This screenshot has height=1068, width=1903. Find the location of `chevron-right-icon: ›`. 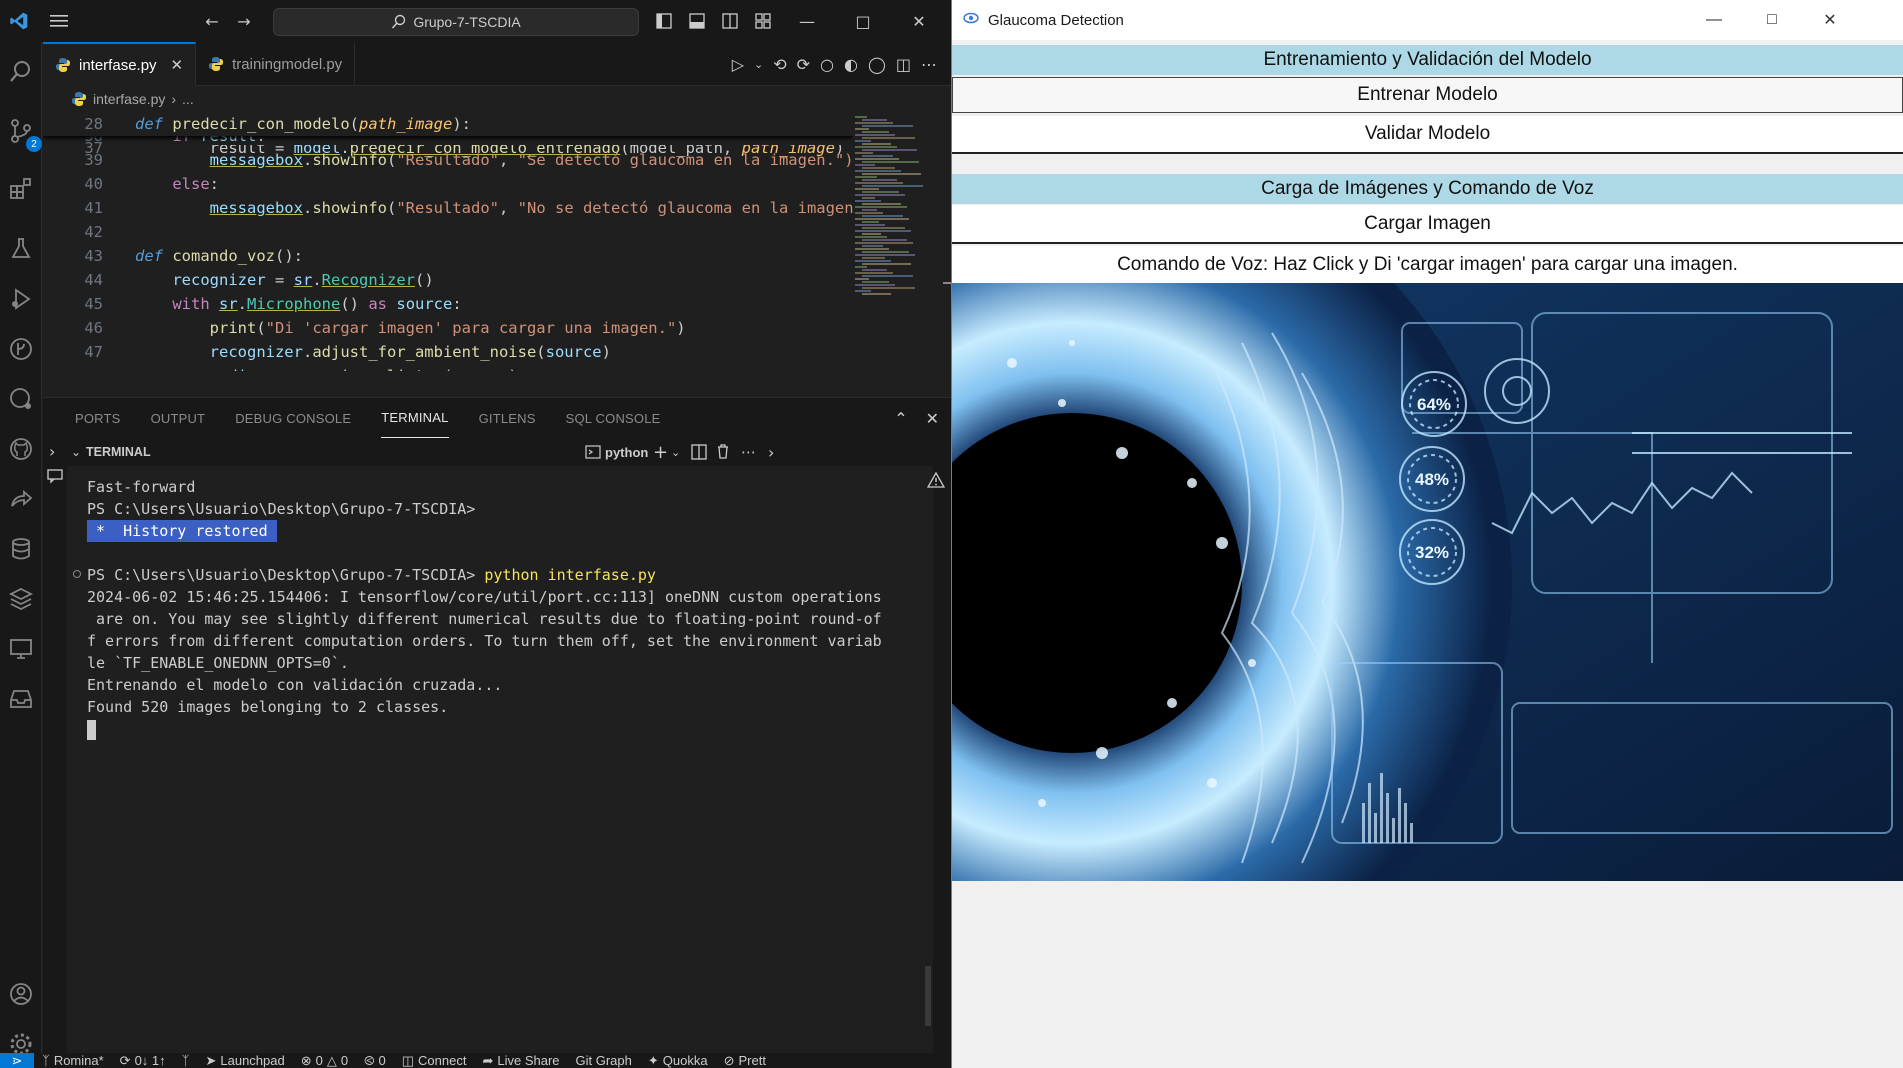

chevron-right-icon: › is located at coordinates (771, 452).